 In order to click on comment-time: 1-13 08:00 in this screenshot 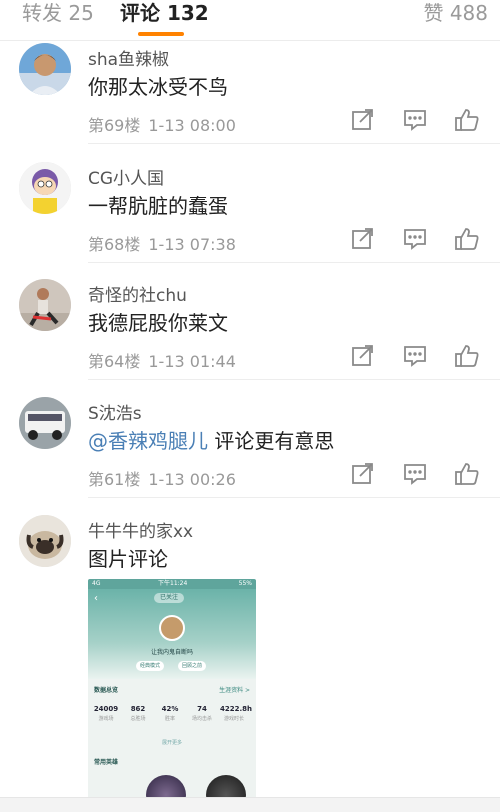, I will do `click(192, 125)`.